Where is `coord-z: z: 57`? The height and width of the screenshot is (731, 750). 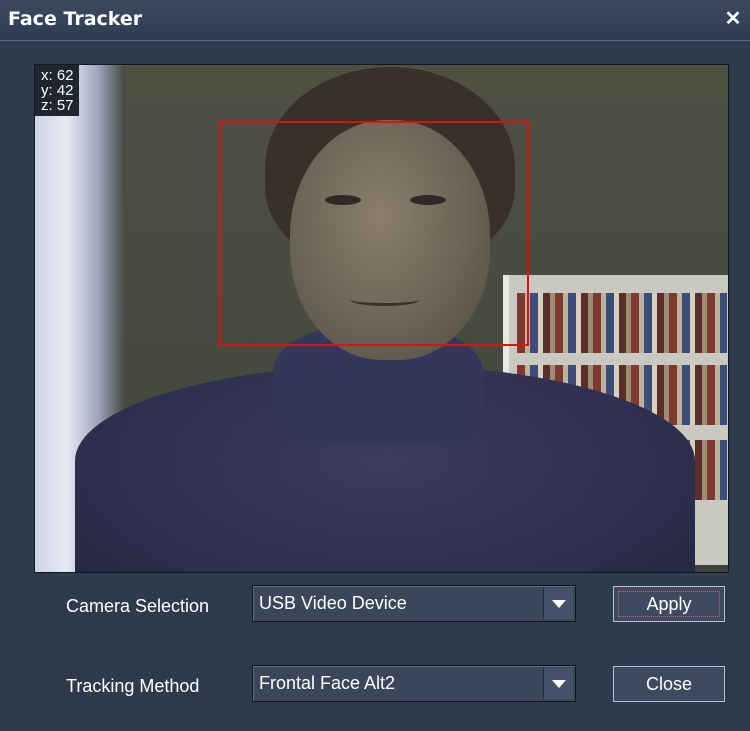
coord-z: z: 57 is located at coordinates (57, 105).